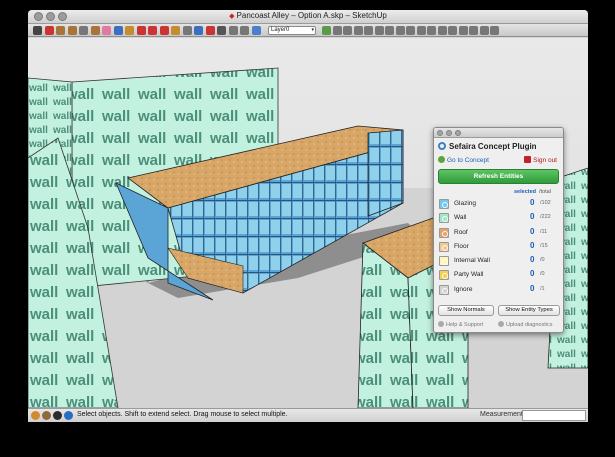  Describe the element at coordinates (473, 30) in the screenshot. I see `camera-icon` at that location.